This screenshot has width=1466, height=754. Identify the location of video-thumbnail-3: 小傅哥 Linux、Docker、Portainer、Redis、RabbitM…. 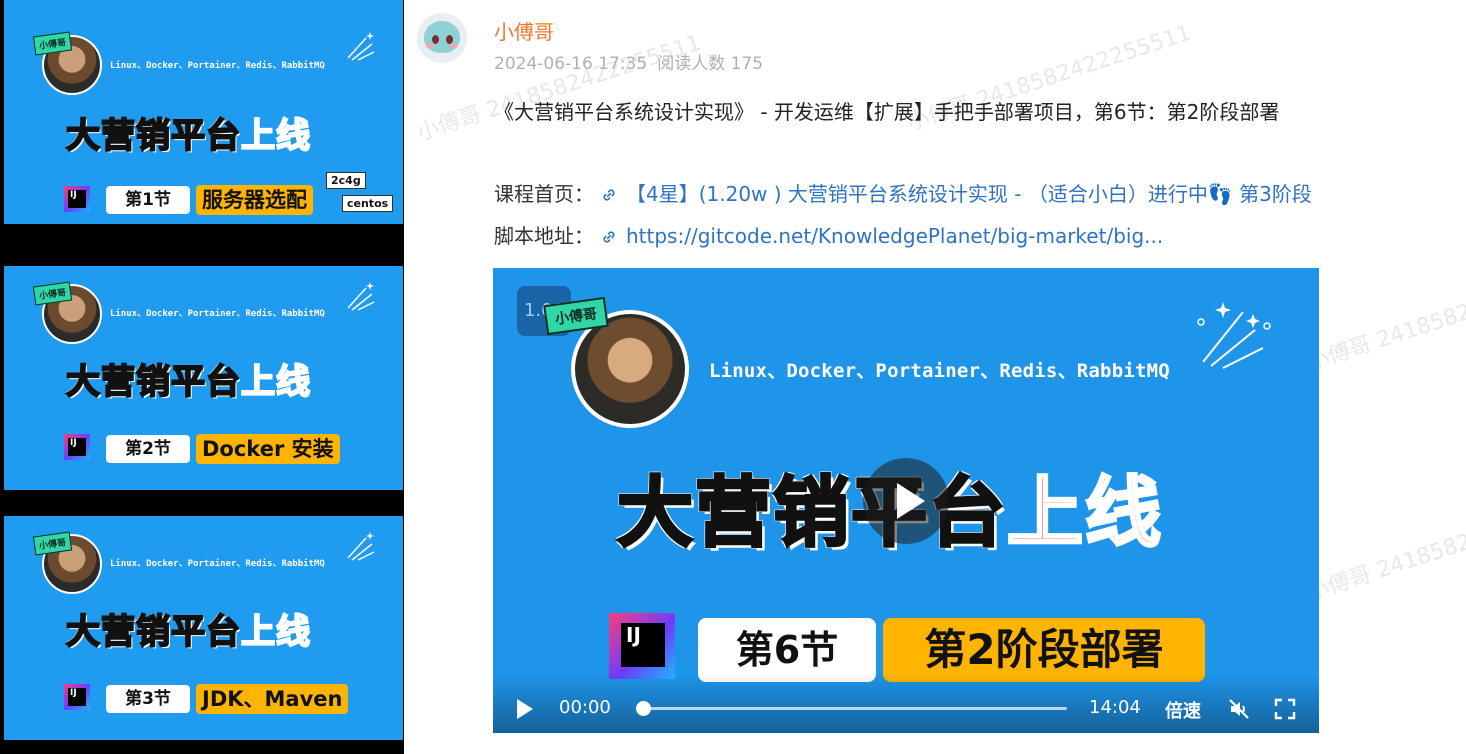
(203, 628).